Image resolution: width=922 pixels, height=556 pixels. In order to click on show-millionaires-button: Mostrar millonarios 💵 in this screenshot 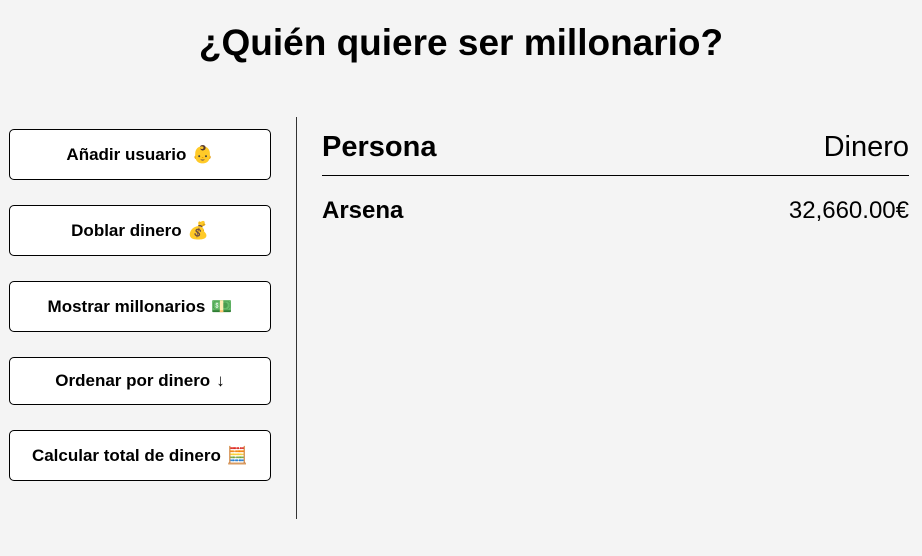, I will do `click(140, 306)`.